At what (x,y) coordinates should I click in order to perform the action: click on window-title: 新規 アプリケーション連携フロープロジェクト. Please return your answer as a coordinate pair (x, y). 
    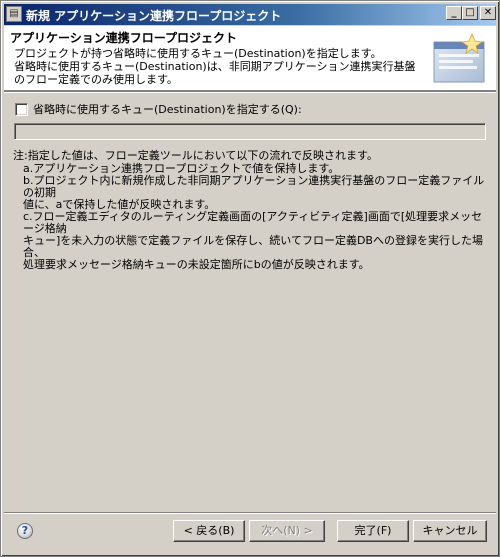
    Looking at the image, I should click on (154, 16).